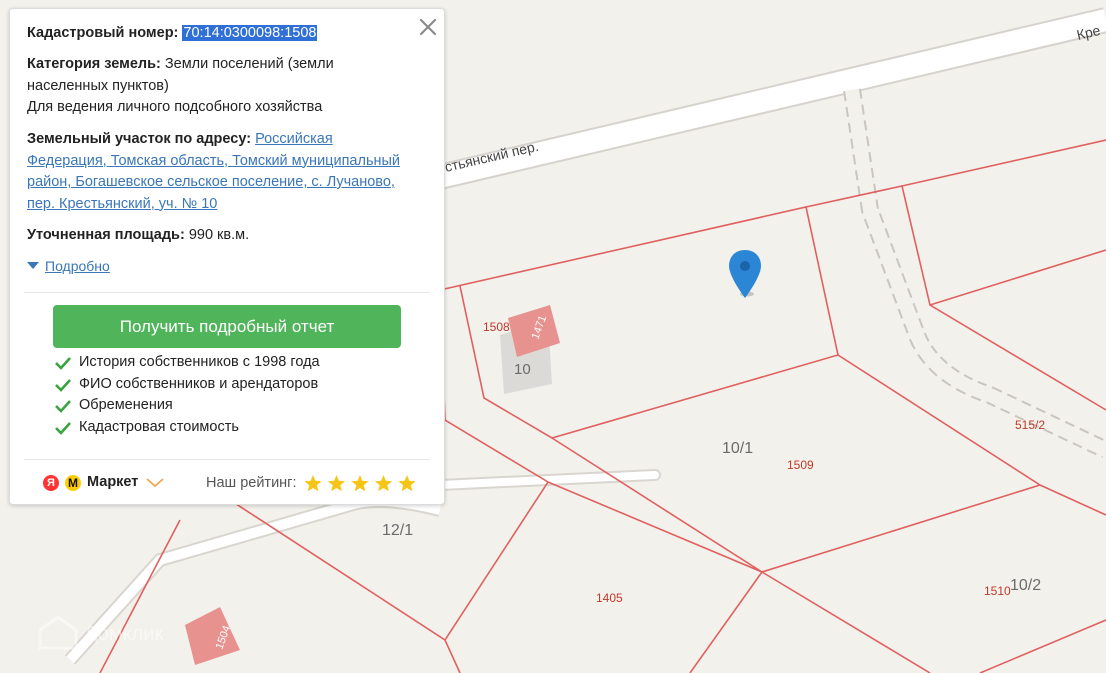  Describe the element at coordinates (251, 483) in the screenshot. I see `rating-label: Наш рейтинг:` at that location.